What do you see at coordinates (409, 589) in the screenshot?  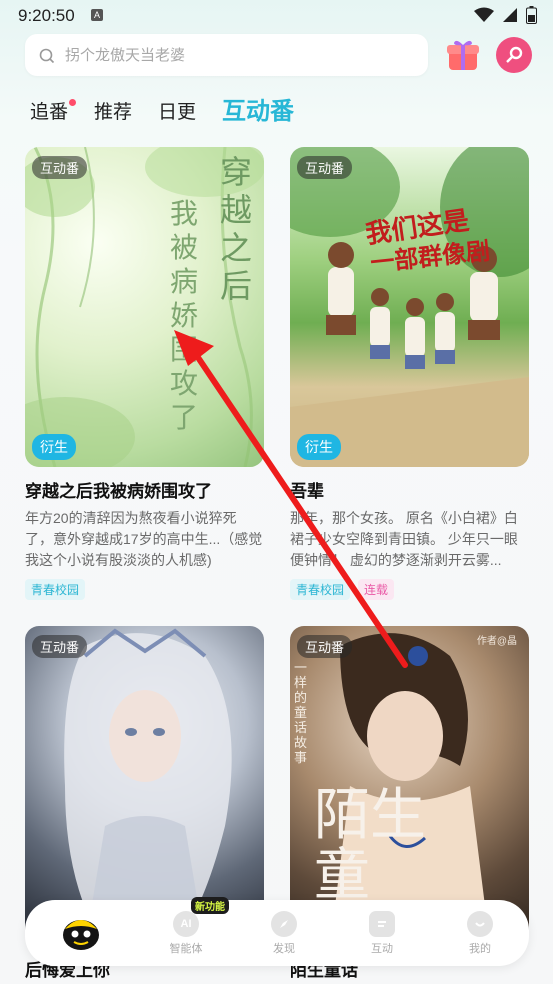 I see `tag-row: 青春校园 连载` at bounding box center [409, 589].